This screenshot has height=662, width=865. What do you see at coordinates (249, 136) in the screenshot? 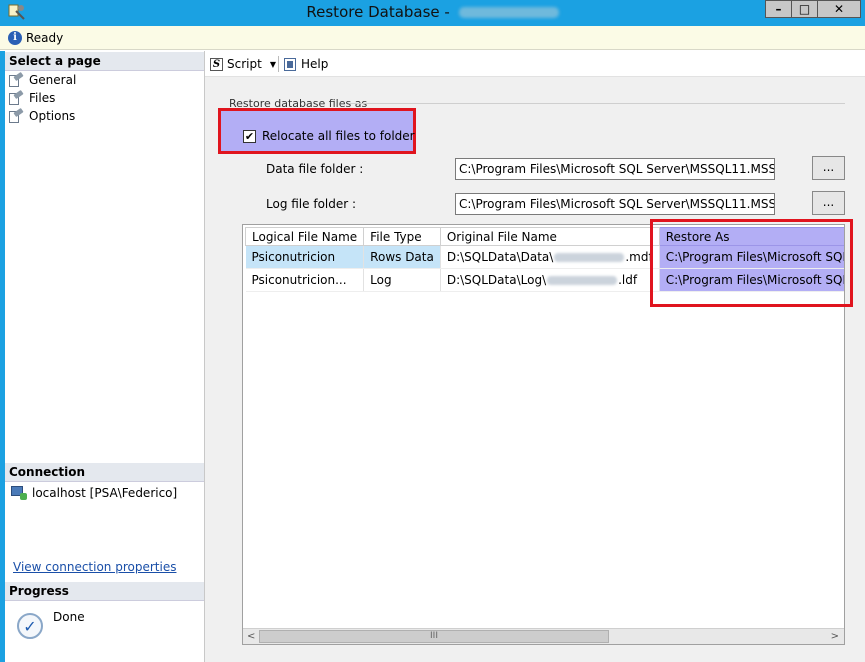
I see `relocate-checkbox: ✔` at bounding box center [249, 136].